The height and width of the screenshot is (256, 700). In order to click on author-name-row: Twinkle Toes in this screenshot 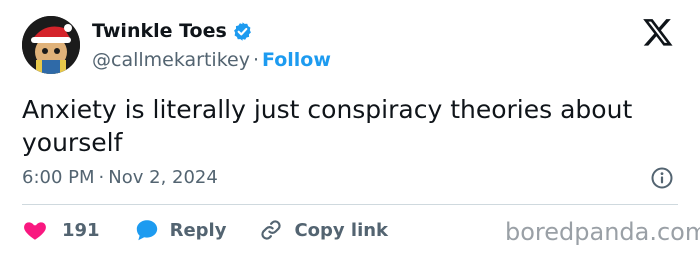, I will do `click(172, 31)`.